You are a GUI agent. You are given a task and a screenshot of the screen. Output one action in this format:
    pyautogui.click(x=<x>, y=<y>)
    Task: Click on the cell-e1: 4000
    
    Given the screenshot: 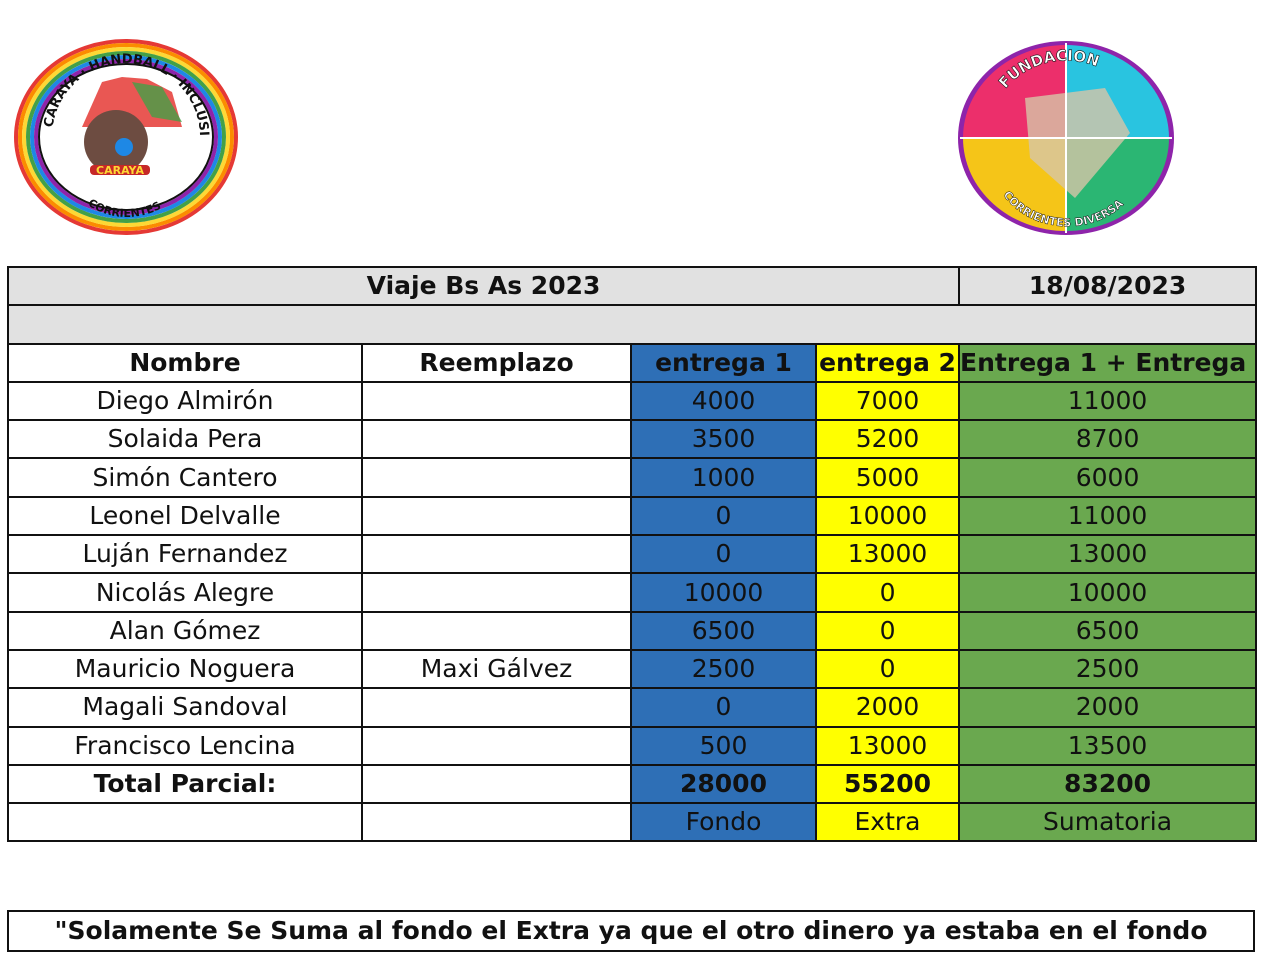 What is the action you would take?
    pyautogui.click(x=723, y=401)
    